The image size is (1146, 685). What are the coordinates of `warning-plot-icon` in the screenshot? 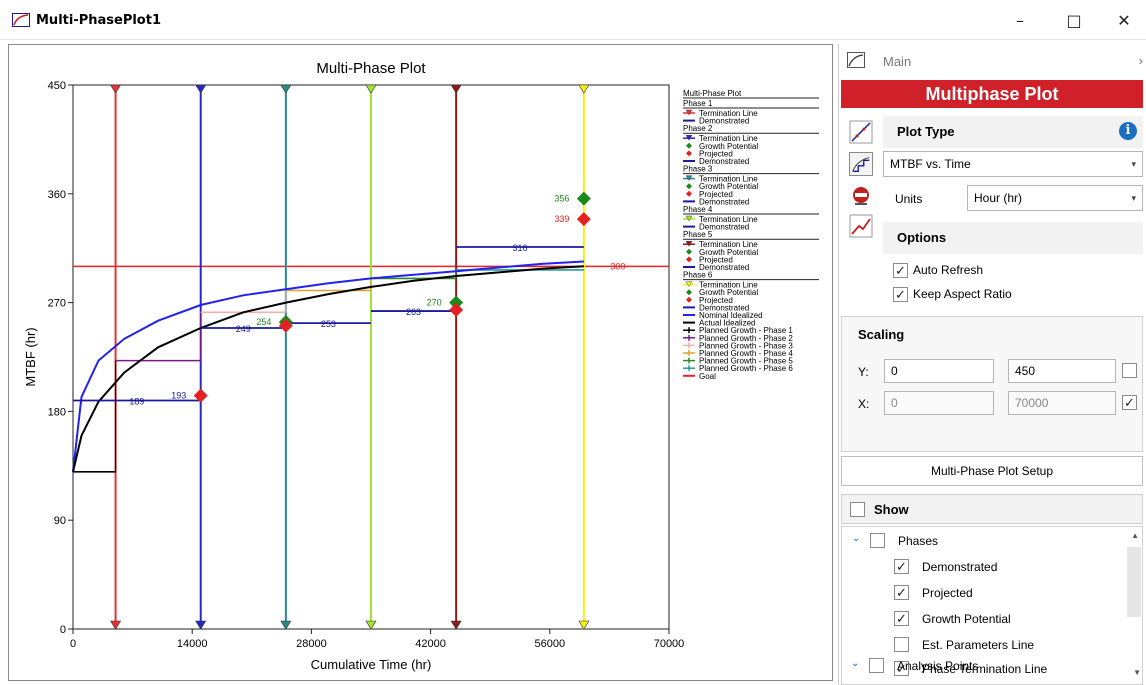 It's located at (861, 196).